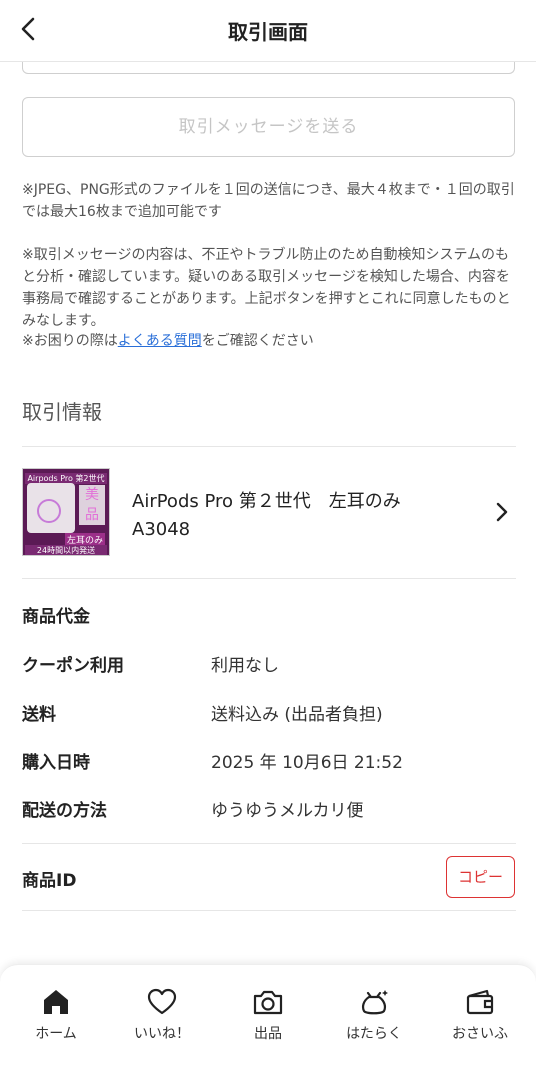  What do you see at coordinates (245, 666) in the screenshot?
I see `coupon-value: 利用なし` at bounding box center [245, 666].